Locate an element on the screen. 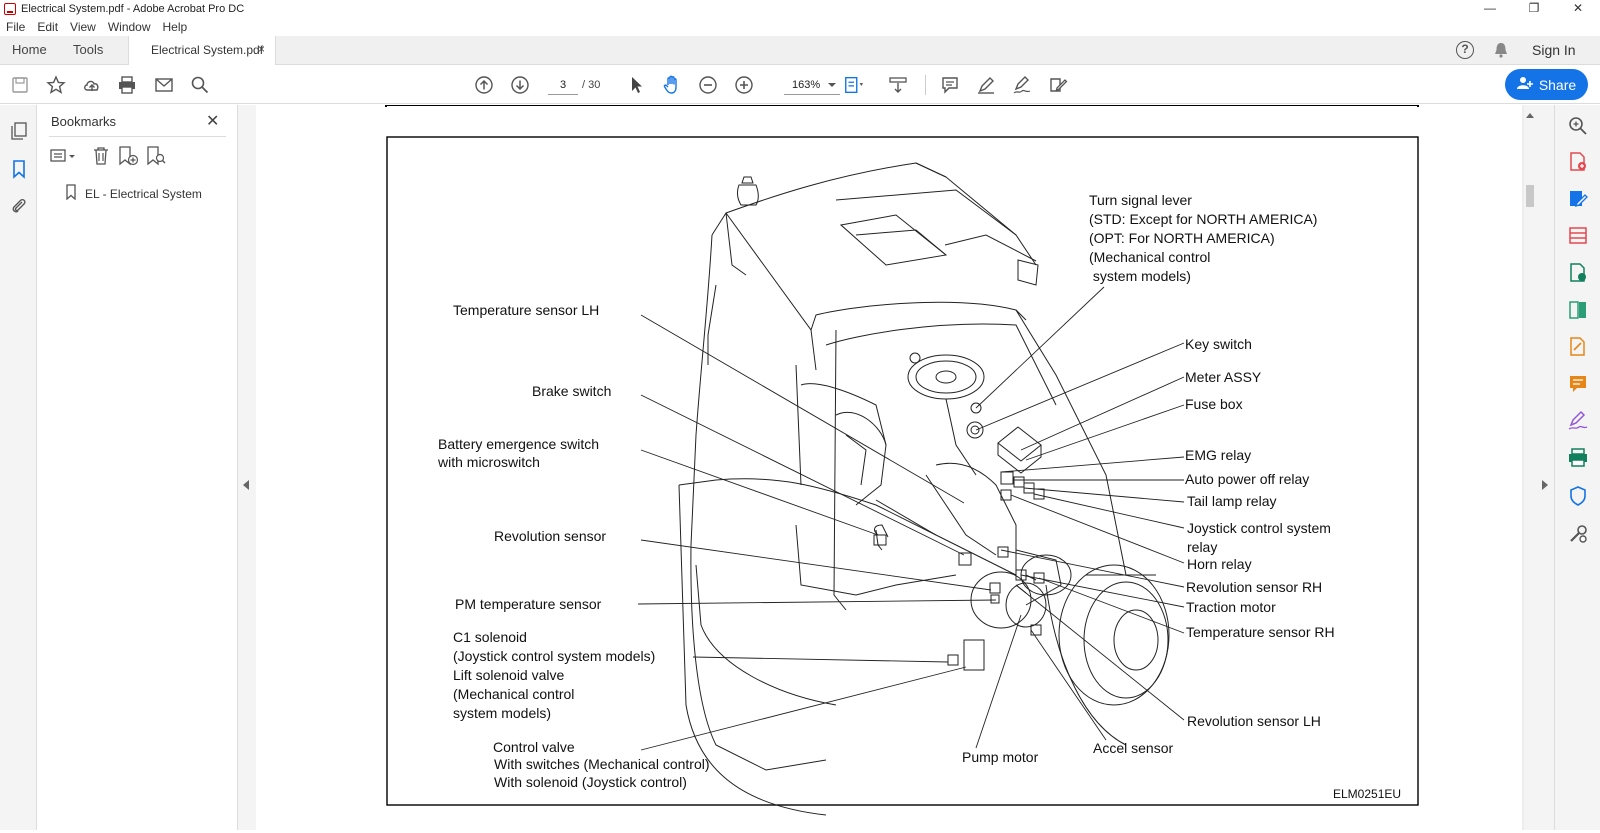  bottom-labels: Pump motor Accel sensor is located at coordinates (1067, 752).